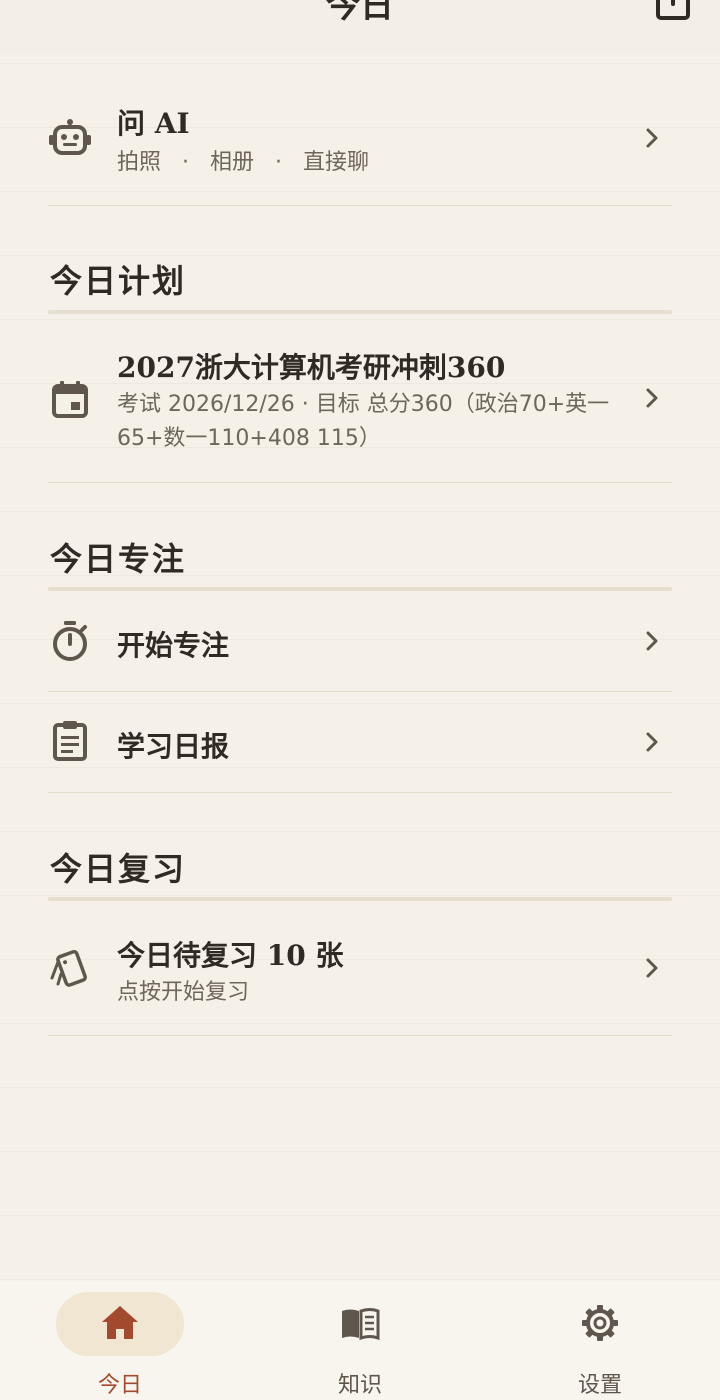  I want to click on bottom-tab-bar: 今日 知识 设置, so click(360, 1340).